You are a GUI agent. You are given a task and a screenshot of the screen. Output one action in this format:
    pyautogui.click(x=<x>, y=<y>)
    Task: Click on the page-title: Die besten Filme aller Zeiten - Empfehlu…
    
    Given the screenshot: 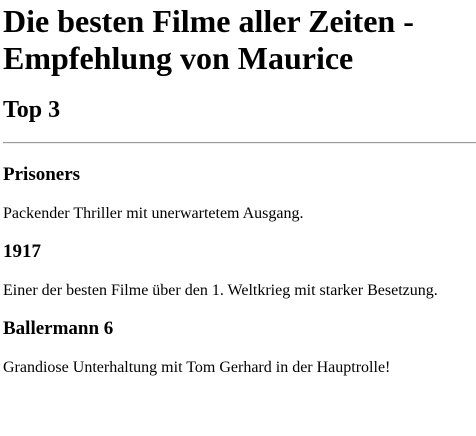 What is the action you would take?
    pyautogui.click(x=208, y=39)
    